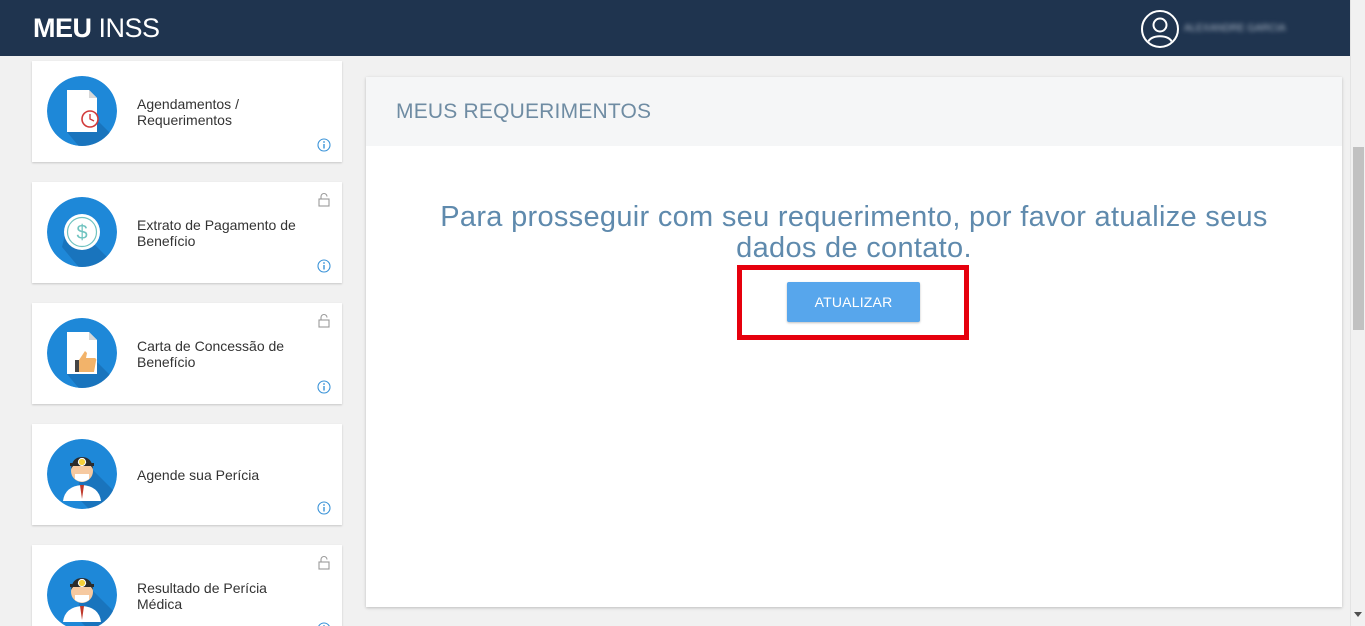  I want to click on user-circle-icon, so click(1160, 29).